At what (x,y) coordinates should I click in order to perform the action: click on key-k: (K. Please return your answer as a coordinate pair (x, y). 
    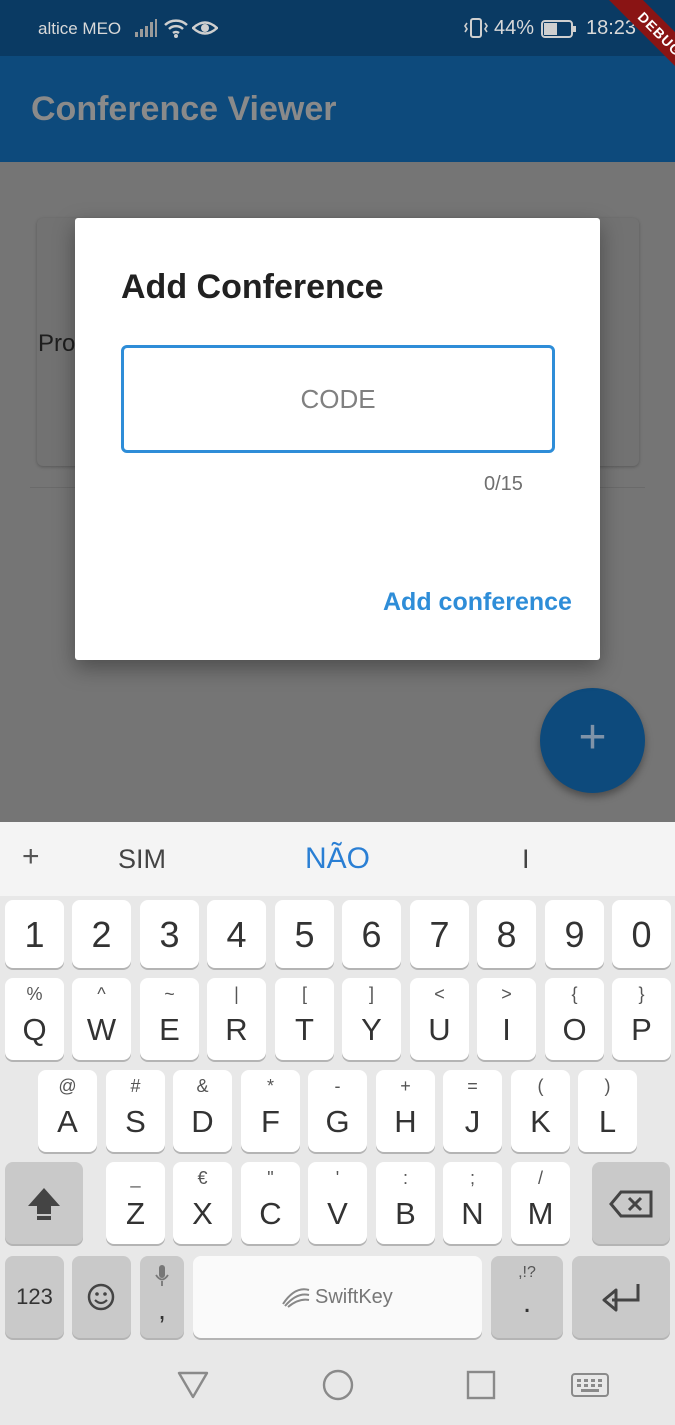
    Looking at the image, I should click on (540, 1111).